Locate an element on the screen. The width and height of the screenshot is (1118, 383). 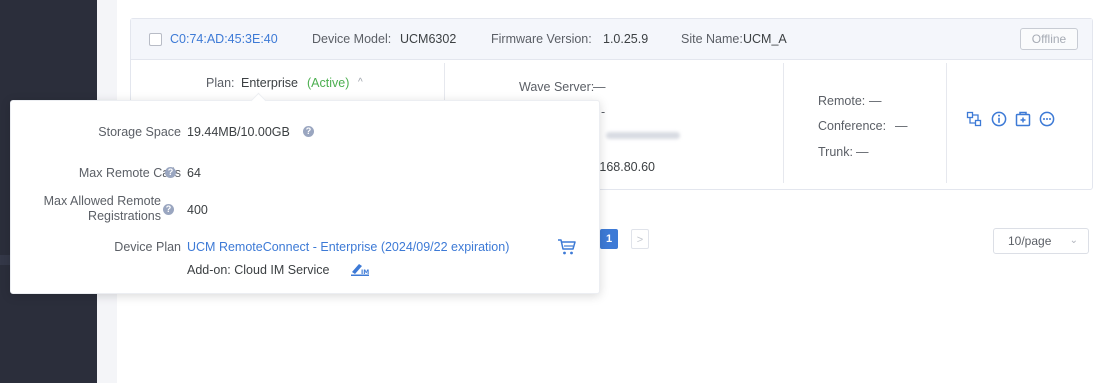
trunk-value: — is located at coordinates (862, 152).